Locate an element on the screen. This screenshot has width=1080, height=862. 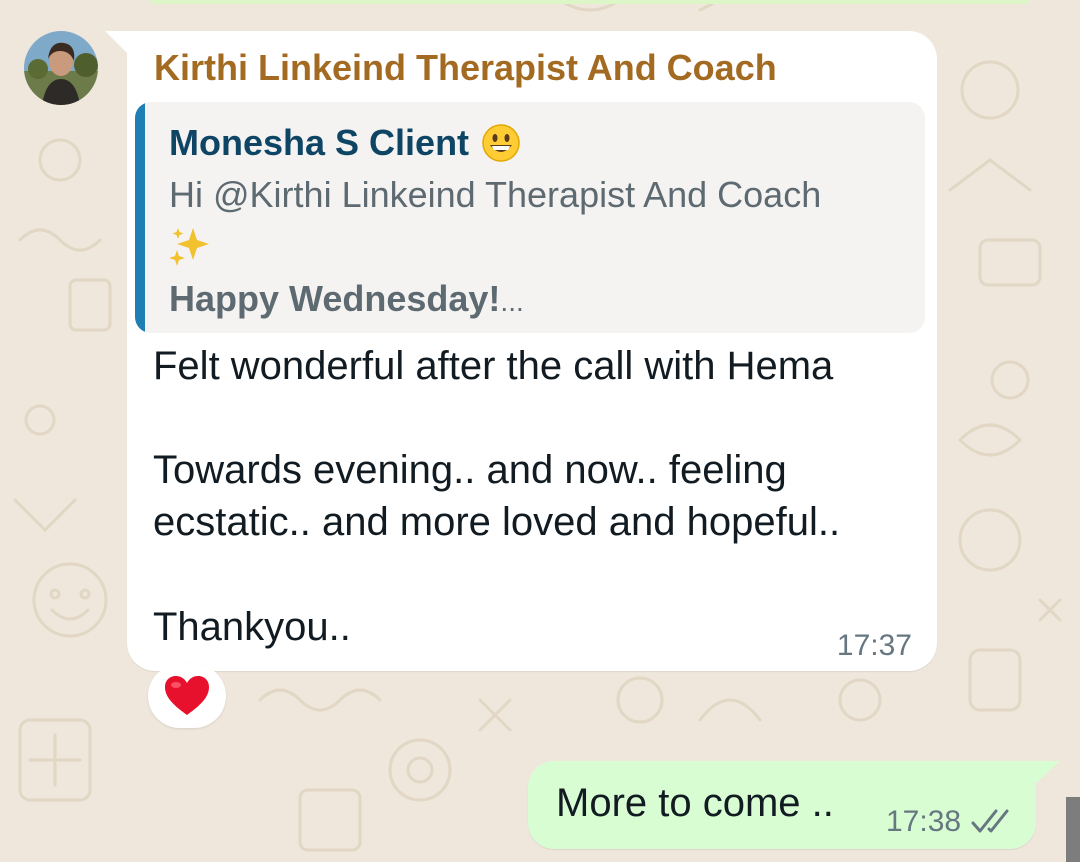
avatar-photo is located at coordinates (61, 68).